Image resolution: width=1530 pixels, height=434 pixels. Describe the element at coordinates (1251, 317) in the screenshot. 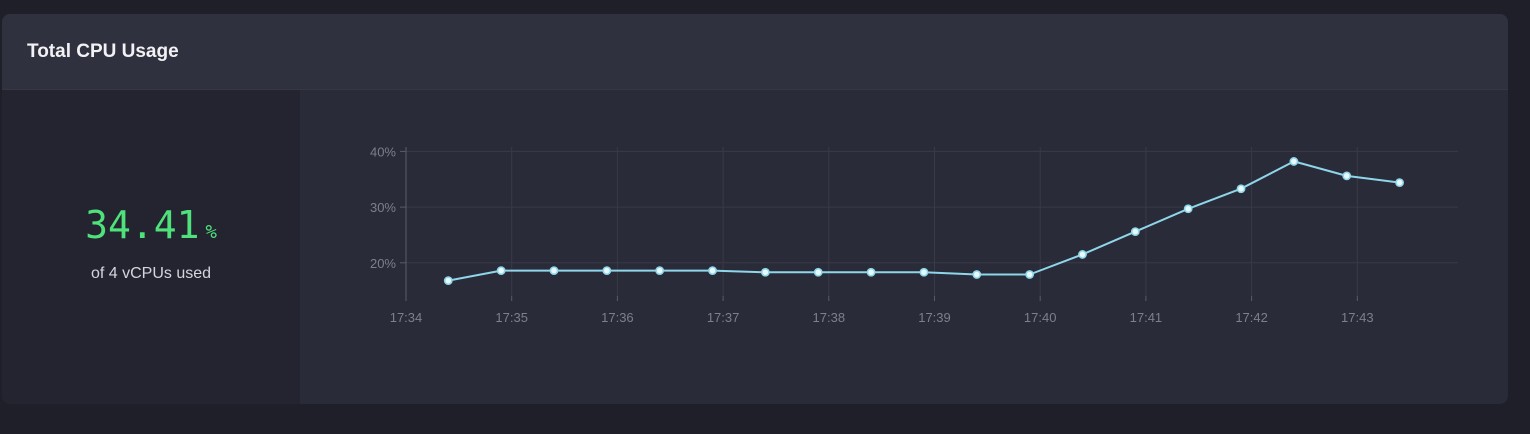

I see `x-tick-label: 17:42` at that location.